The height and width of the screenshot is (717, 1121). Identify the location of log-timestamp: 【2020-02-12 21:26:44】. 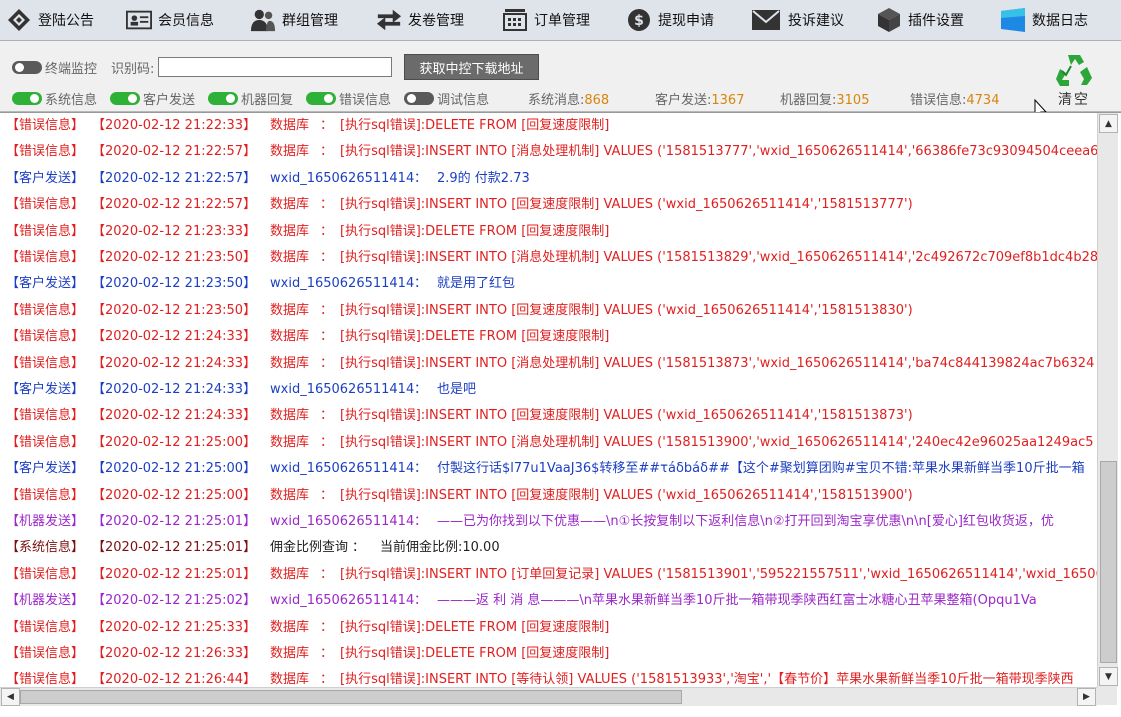
(174, 679).